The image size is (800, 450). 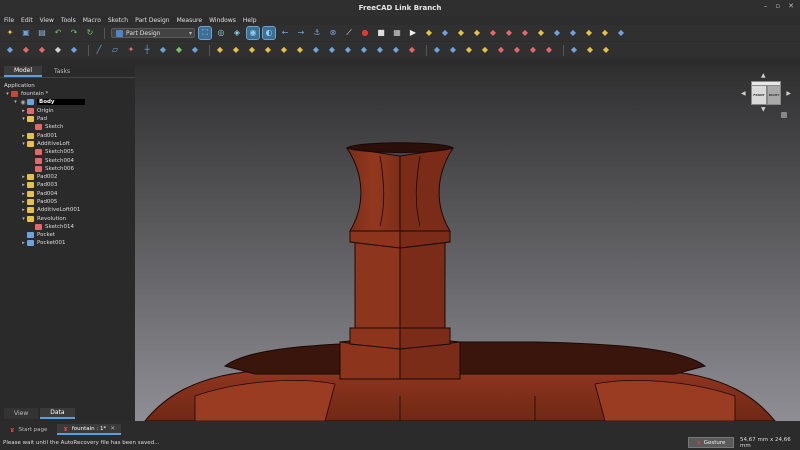 I want to click on fillet-icon: ◆, so click(x=437, y=50).